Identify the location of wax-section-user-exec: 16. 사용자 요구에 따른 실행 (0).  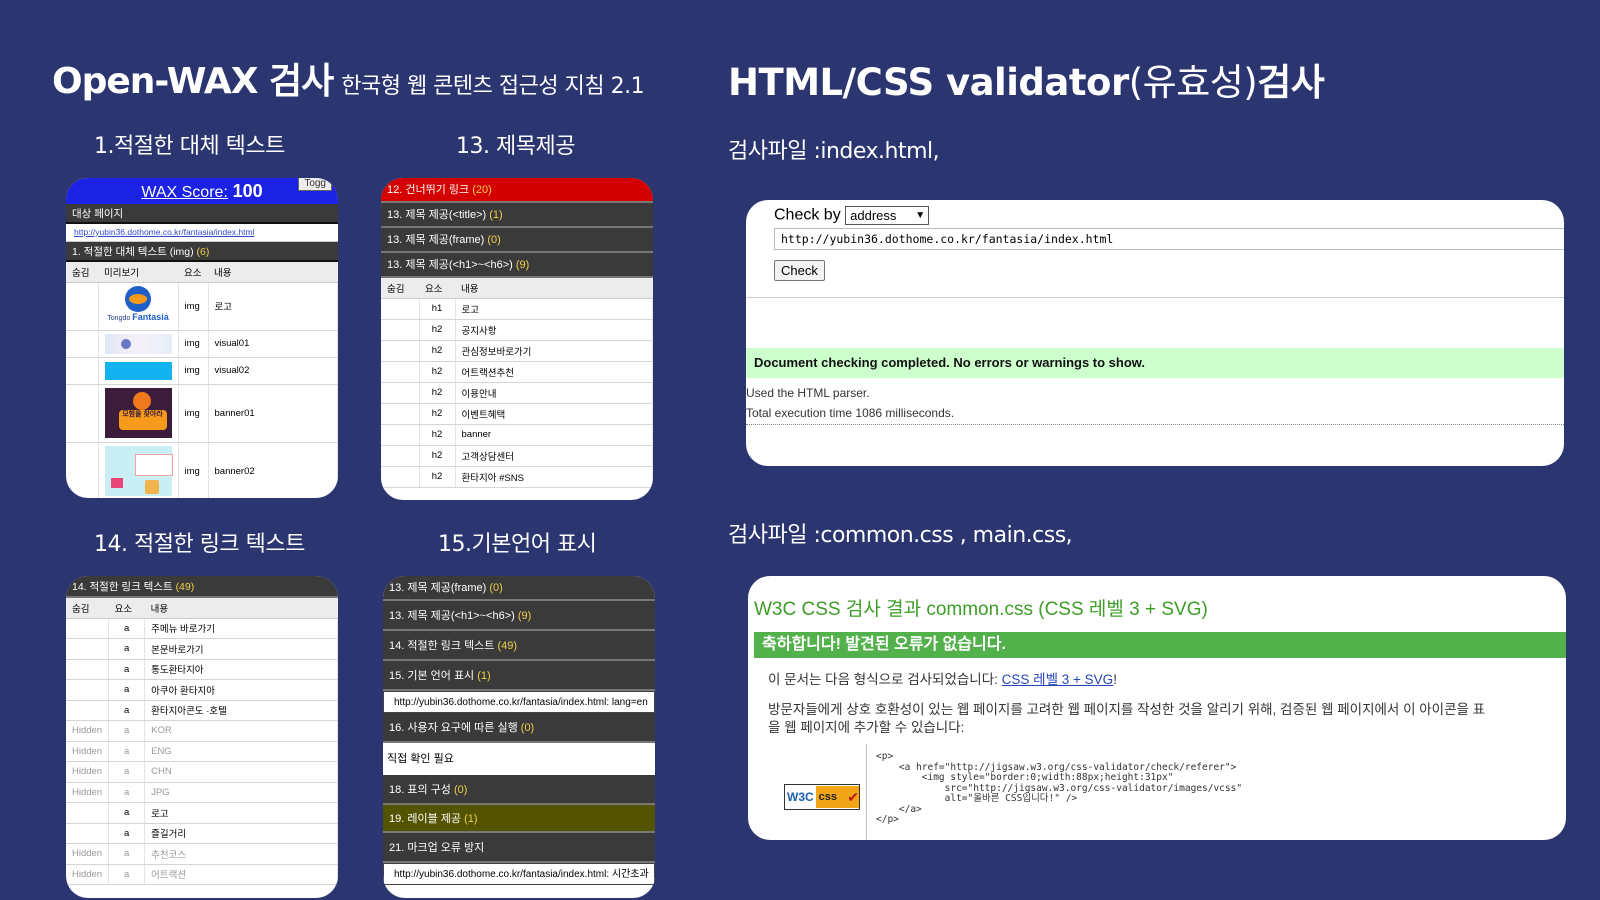
(519, 728).